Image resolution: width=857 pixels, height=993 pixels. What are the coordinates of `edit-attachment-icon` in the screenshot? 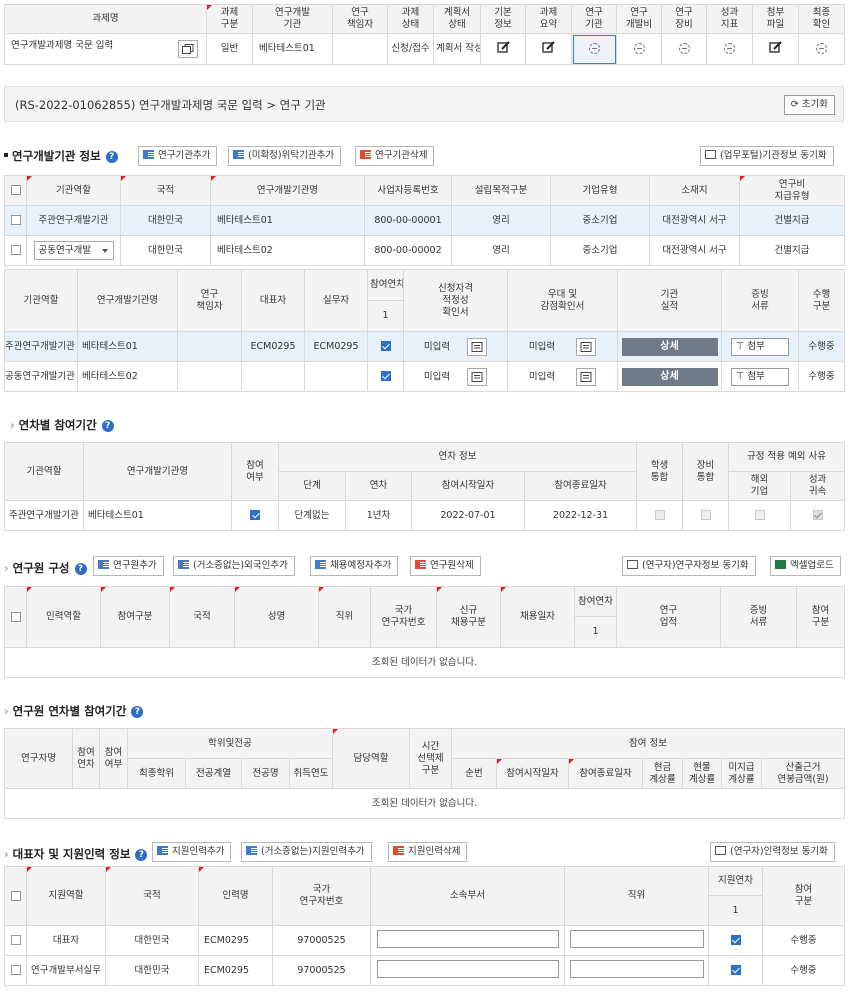 It's located at (775, 49).